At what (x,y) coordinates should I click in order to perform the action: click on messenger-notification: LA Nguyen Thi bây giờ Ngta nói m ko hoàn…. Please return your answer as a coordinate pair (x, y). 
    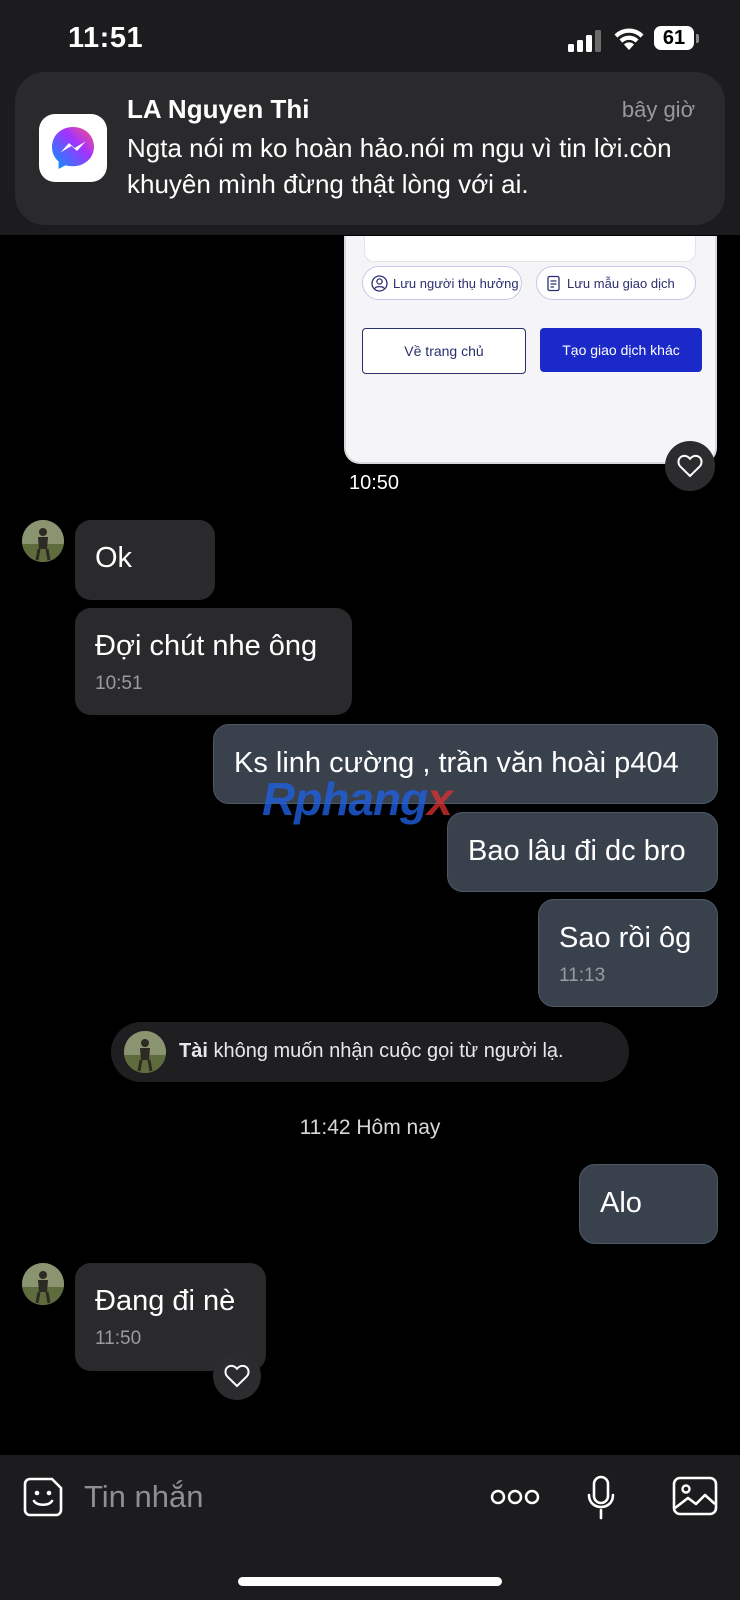
    Looking at the image, I should click on (370, 148).